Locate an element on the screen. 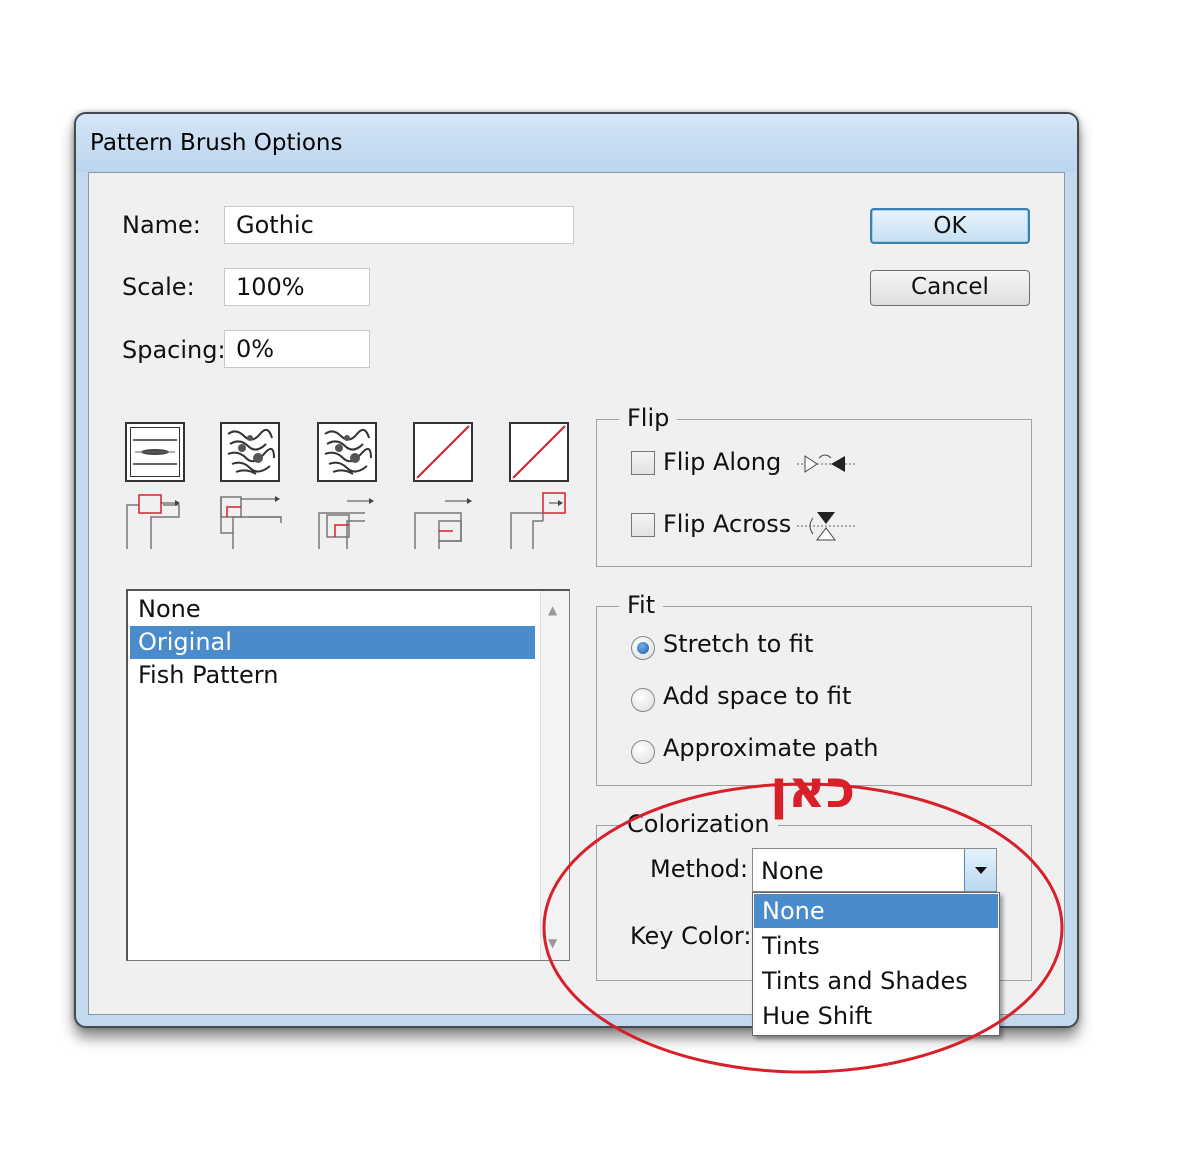 The height and width of the screenshot is (1156, 1189). name-label: Name: is located at coordinates (161, 225).